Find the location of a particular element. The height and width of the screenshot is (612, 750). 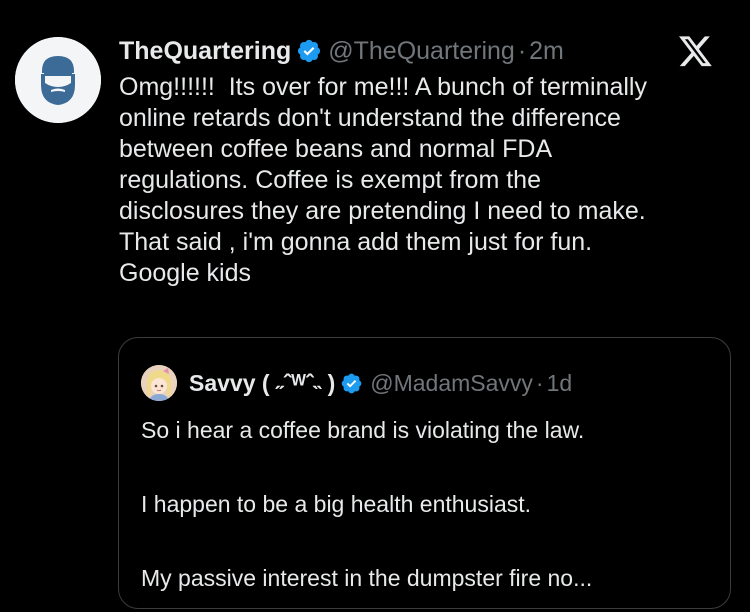

author-avatar is located at coordinates (58, 80).